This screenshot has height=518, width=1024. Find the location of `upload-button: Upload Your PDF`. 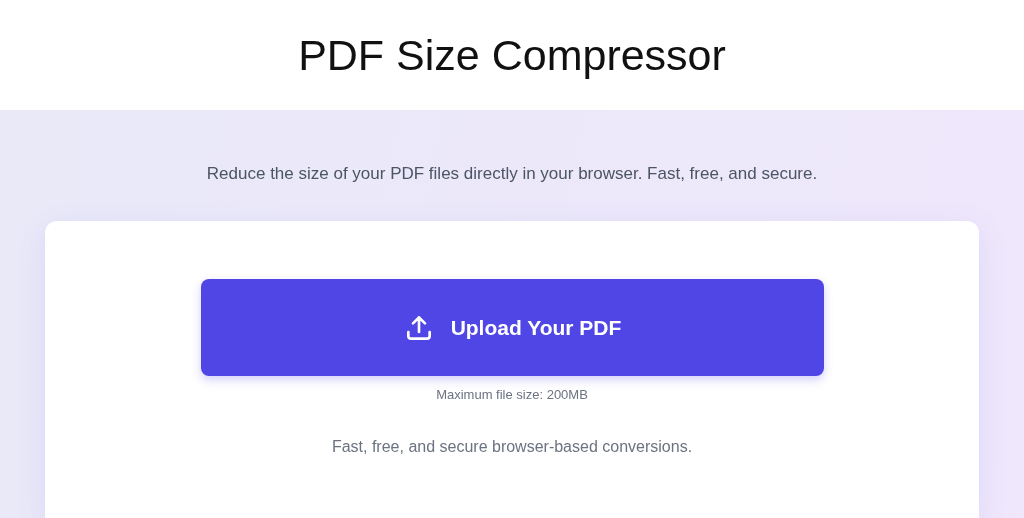

upload-button: Upload Your PDF is located at coordinates (512, 327).